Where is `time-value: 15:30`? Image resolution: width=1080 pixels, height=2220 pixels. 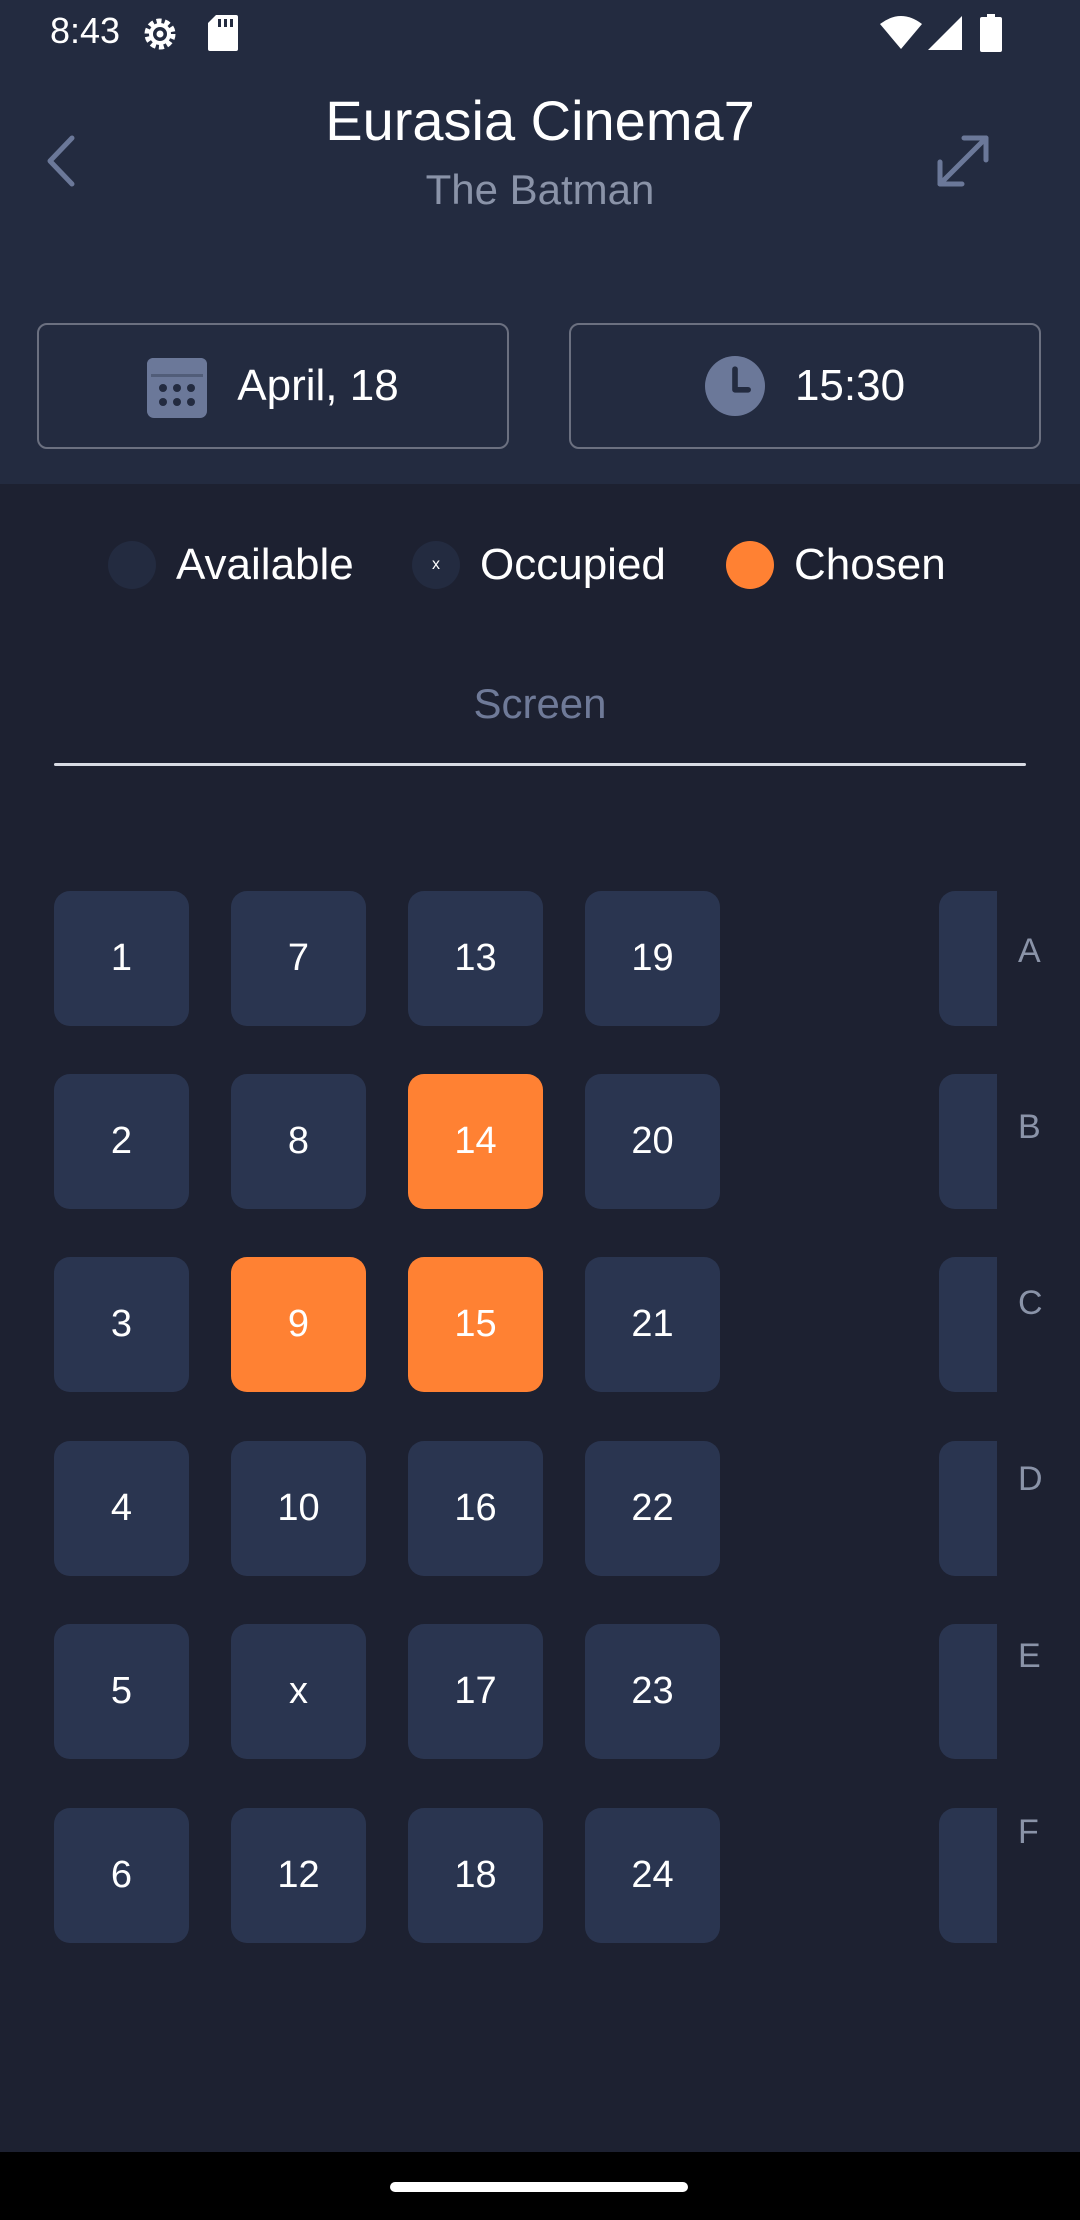
time-value: 15:30 is located at coordinates (850, 385).